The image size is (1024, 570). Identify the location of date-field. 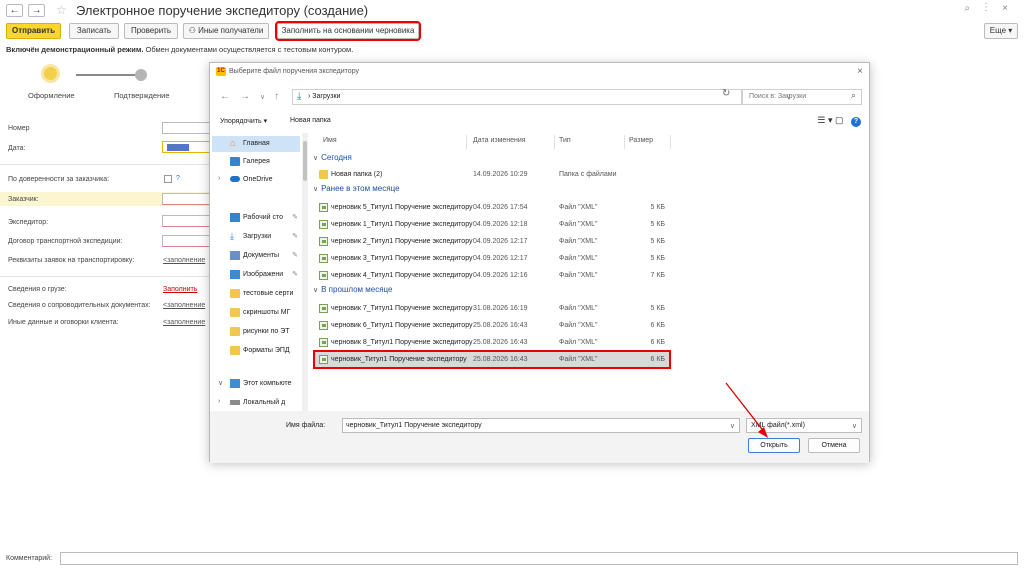
(186, 147).